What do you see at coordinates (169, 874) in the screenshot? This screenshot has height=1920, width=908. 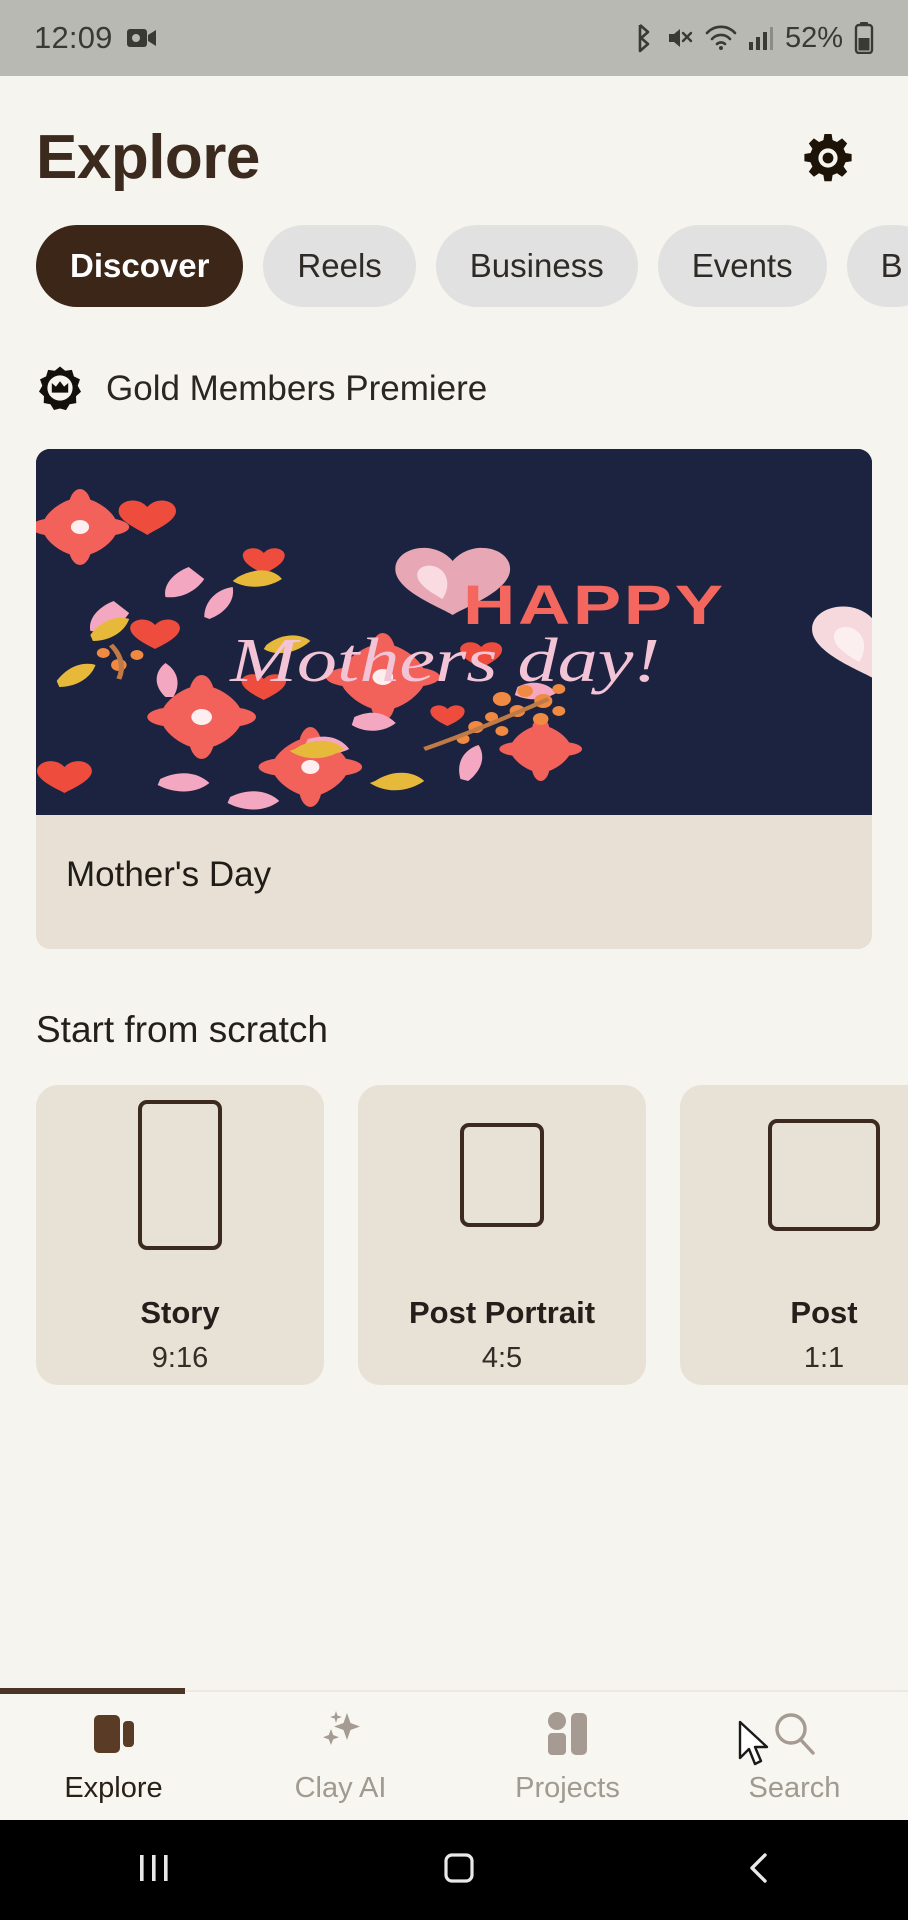 I see `premiere-card-caption: Mother's Day` at bounding box center [169, 874].